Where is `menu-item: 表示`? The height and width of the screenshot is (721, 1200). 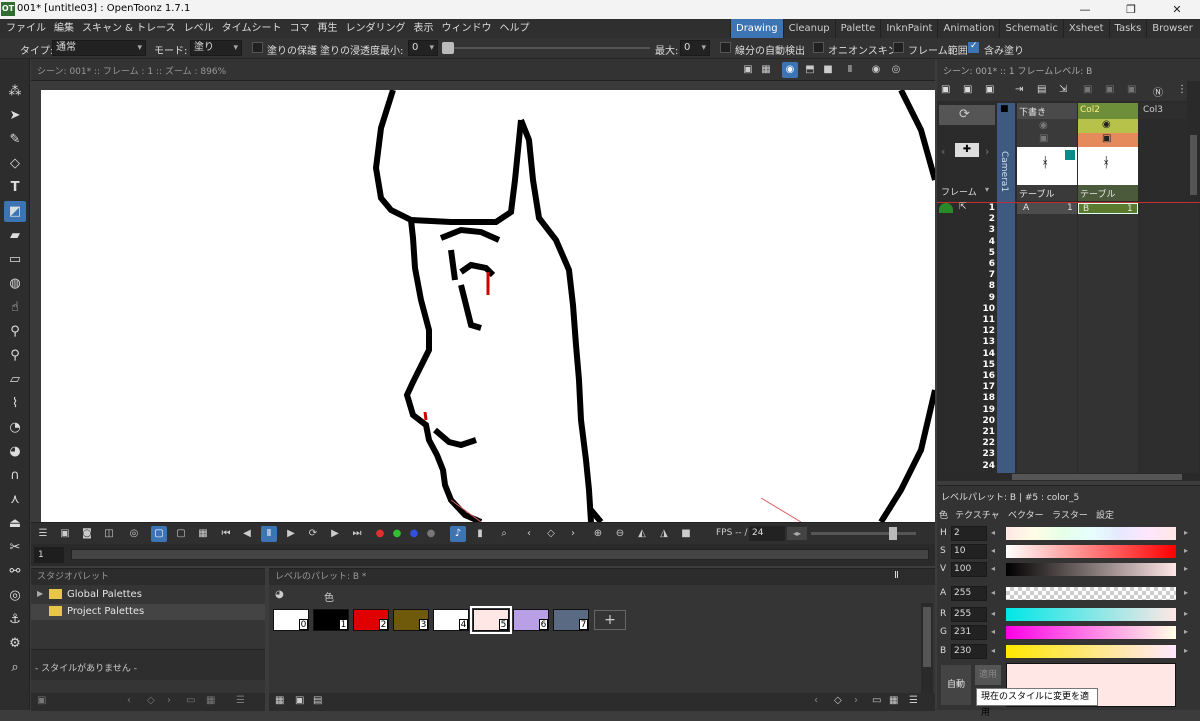 menu-item: 表示 is located at coordinates (423, 28).